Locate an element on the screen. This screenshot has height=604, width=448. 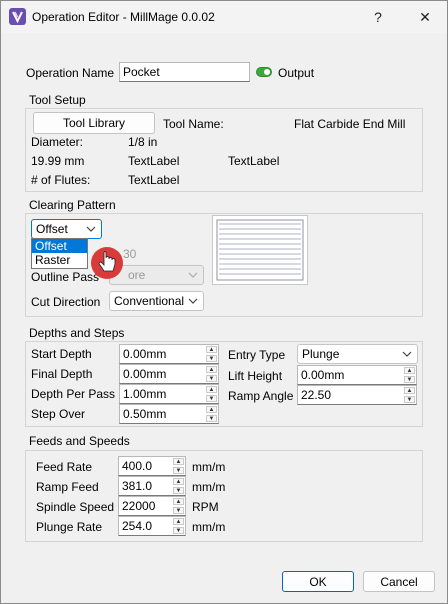
pattern-dropdown-list: Offset Raster is located at coordinates (59, 253).